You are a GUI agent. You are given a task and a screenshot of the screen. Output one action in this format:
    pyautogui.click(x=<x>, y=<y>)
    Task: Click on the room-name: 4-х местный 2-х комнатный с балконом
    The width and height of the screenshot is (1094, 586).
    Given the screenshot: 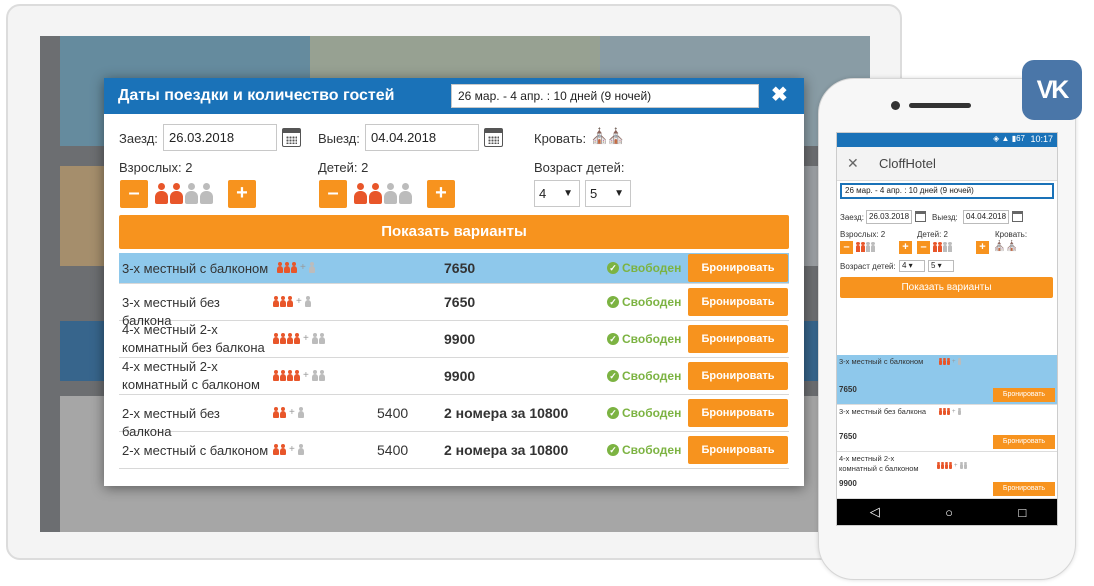 What is the action you would take?
    pyautogui.click(x=191, y=375)
    